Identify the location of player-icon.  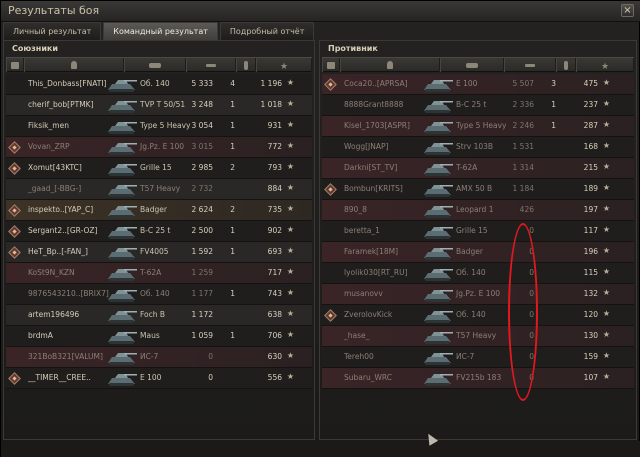
(74, 65).